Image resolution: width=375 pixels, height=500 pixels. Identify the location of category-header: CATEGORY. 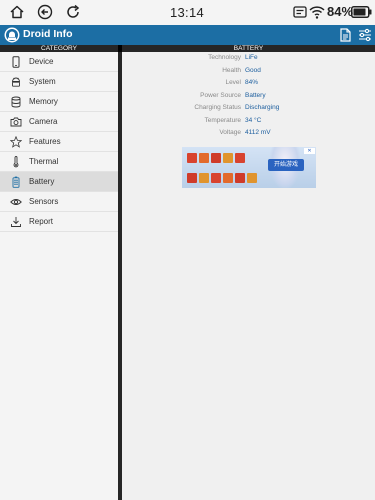
(59, 48).